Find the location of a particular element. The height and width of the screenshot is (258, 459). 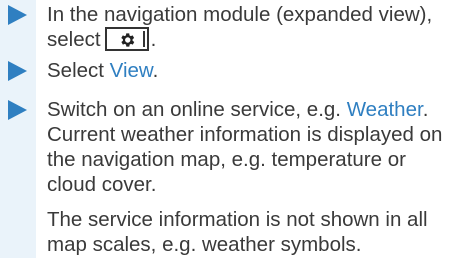

step-2-suffix: . is located at coordinates (155, 70).